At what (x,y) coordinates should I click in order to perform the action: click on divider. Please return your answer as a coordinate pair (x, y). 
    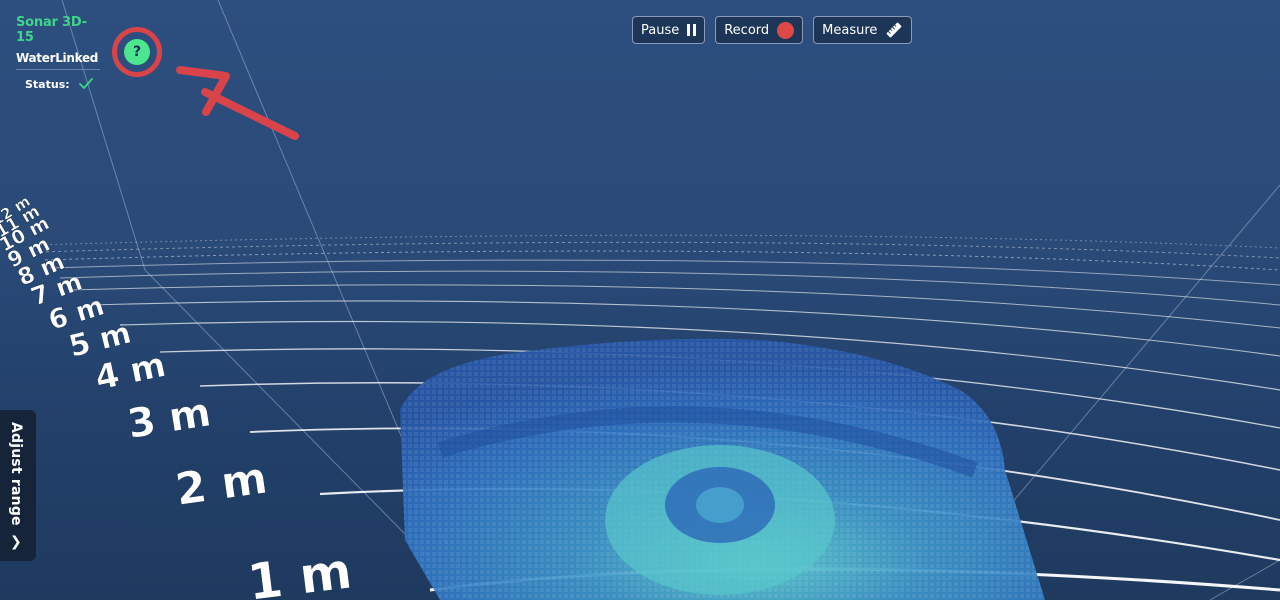
    Looking at the image, I should click on (58, 69).